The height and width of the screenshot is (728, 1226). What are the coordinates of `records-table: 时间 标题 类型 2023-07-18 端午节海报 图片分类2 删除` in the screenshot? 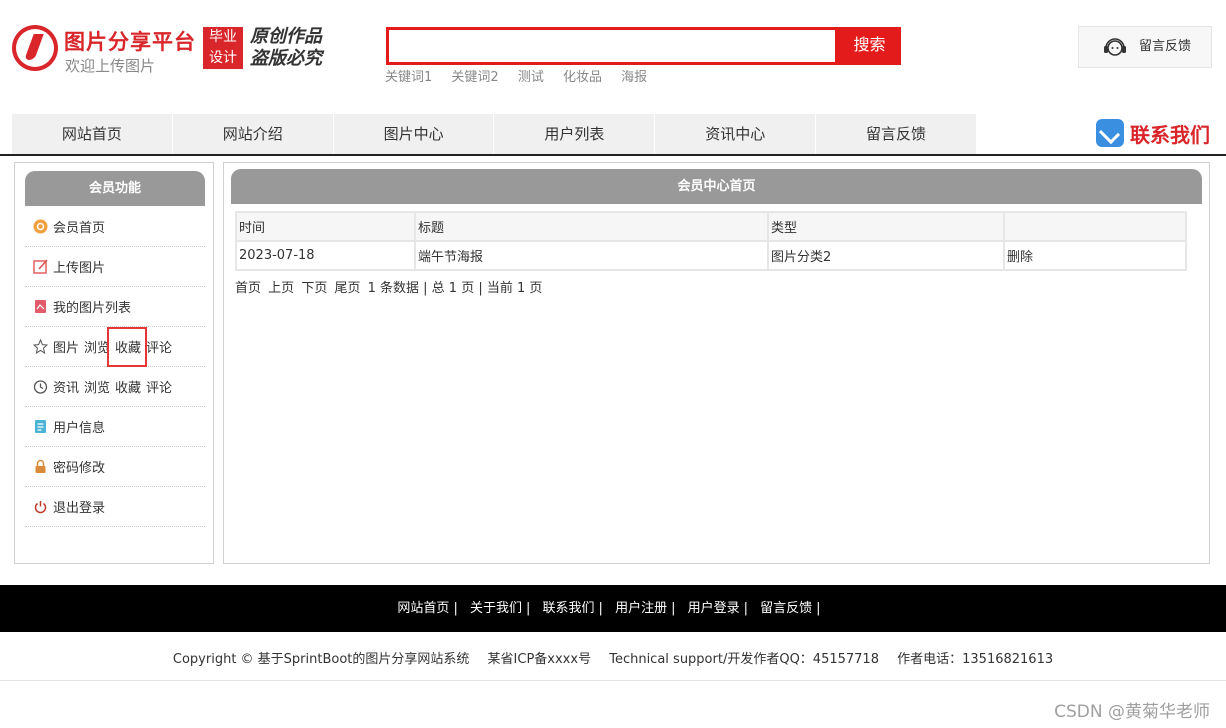 It's located at (711, 241).